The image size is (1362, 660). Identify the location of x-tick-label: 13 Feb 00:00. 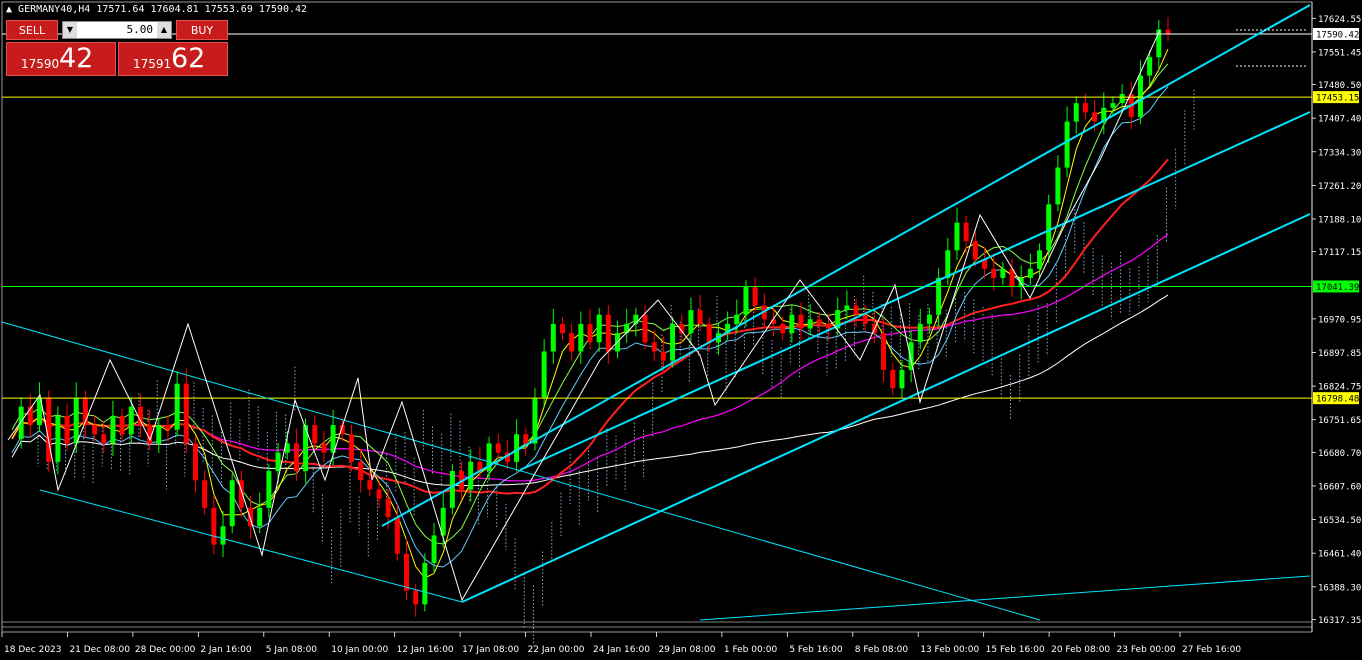
(949, 650).